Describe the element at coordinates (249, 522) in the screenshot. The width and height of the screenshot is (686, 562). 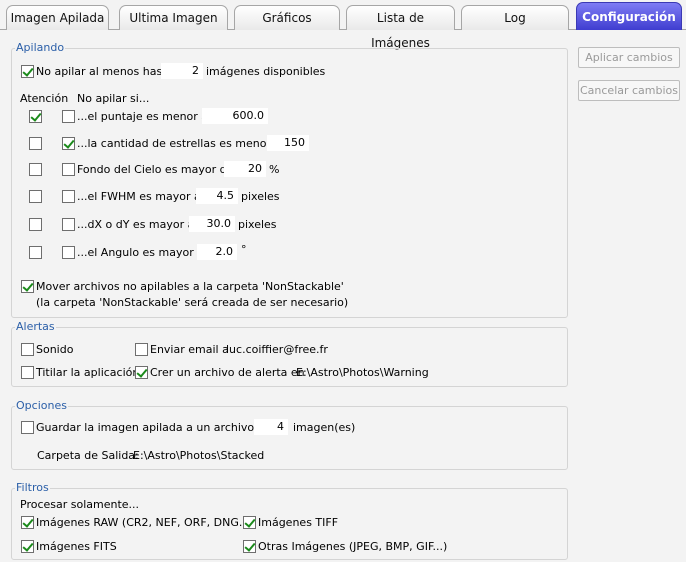
I see `tiff-images-checkbox` at that location.